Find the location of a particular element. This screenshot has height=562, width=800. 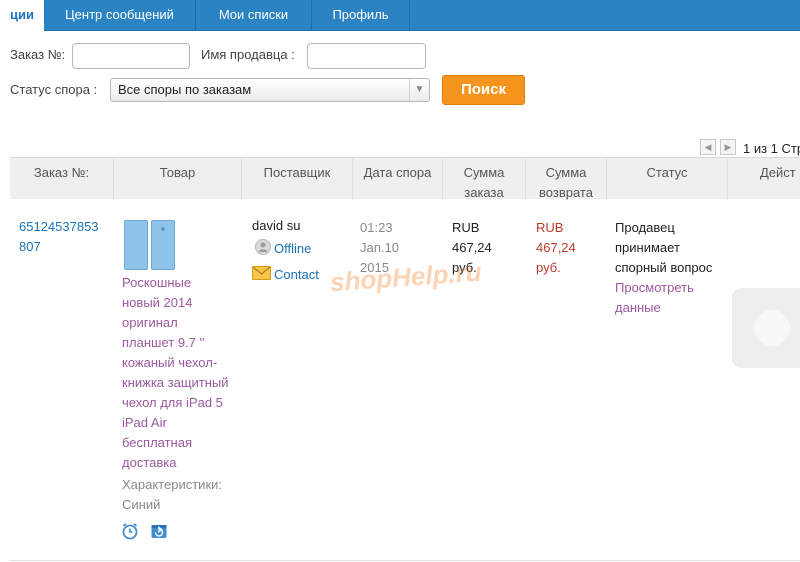

header-order-sum-line1: Сумма is located at coordinates (484, 172).